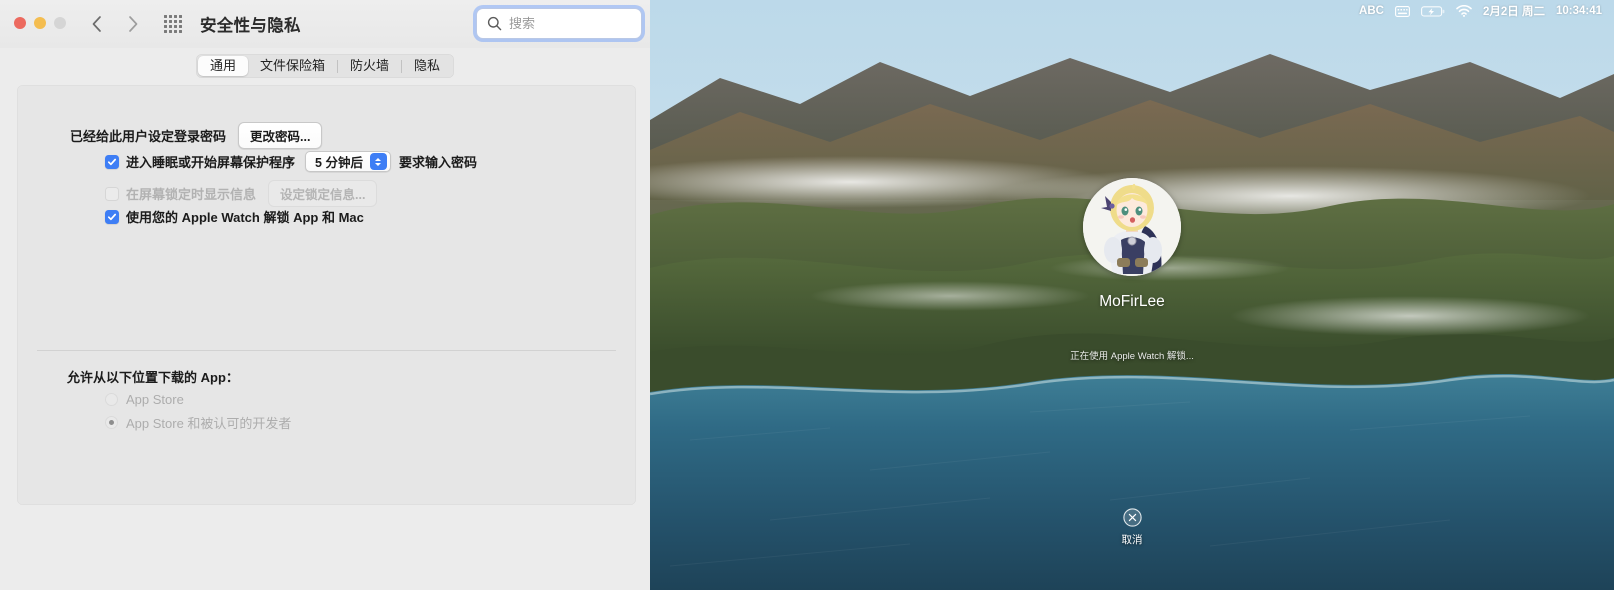  I want to click on chevron-updown-icon, so click(378, 161).